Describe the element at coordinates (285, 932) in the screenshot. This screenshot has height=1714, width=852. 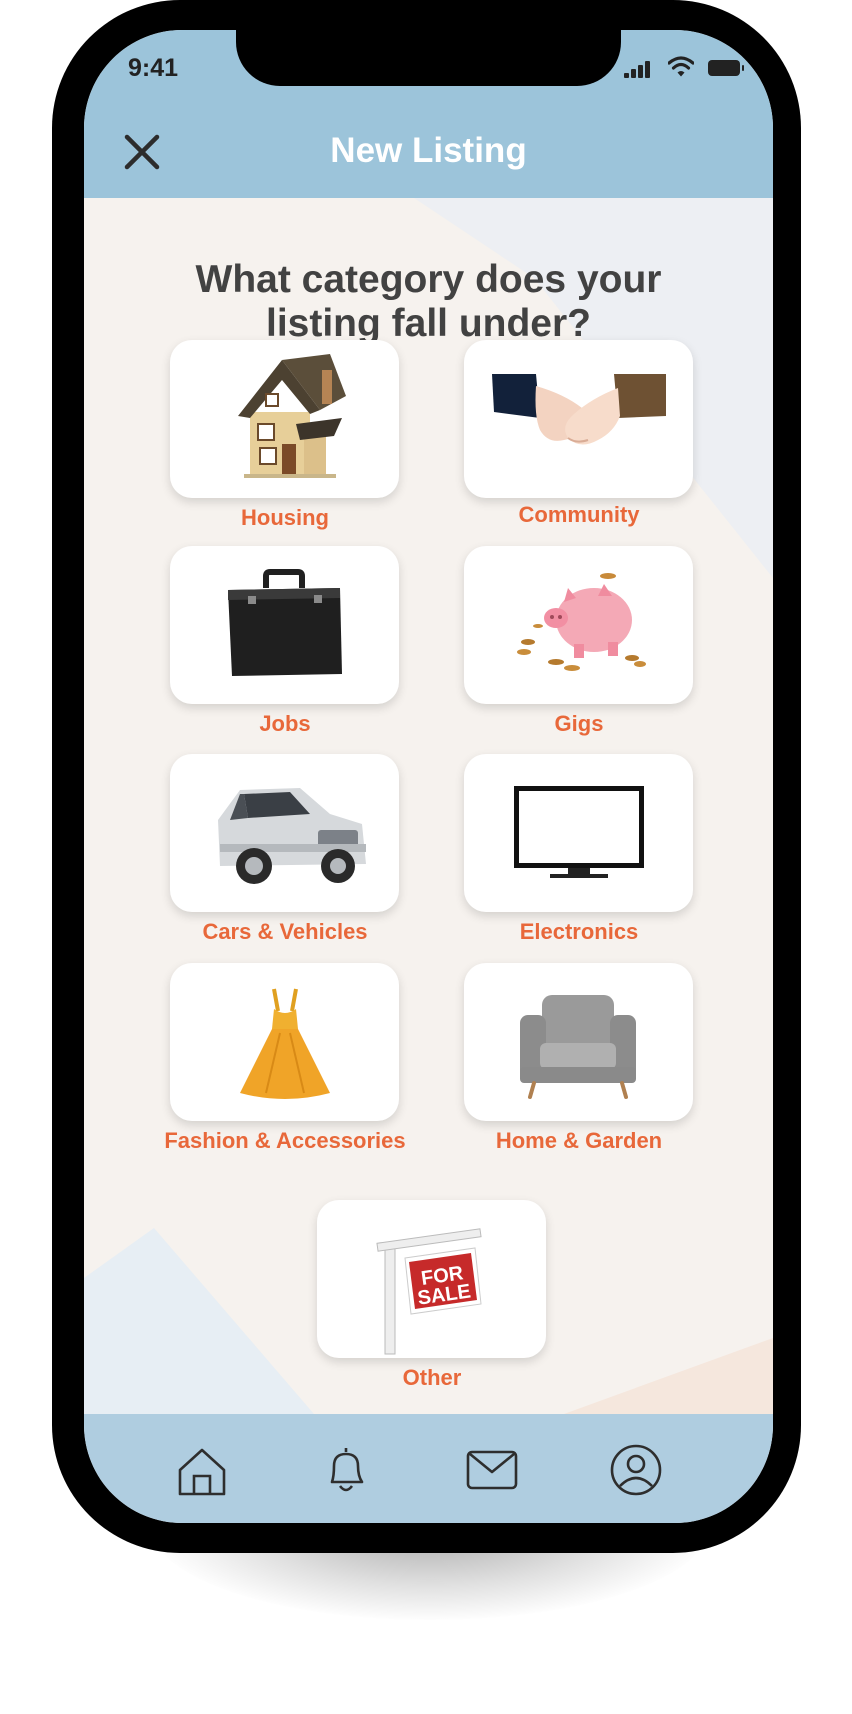
I see `category-label-cars-vehicles: Cars & Vehicles` at that location.